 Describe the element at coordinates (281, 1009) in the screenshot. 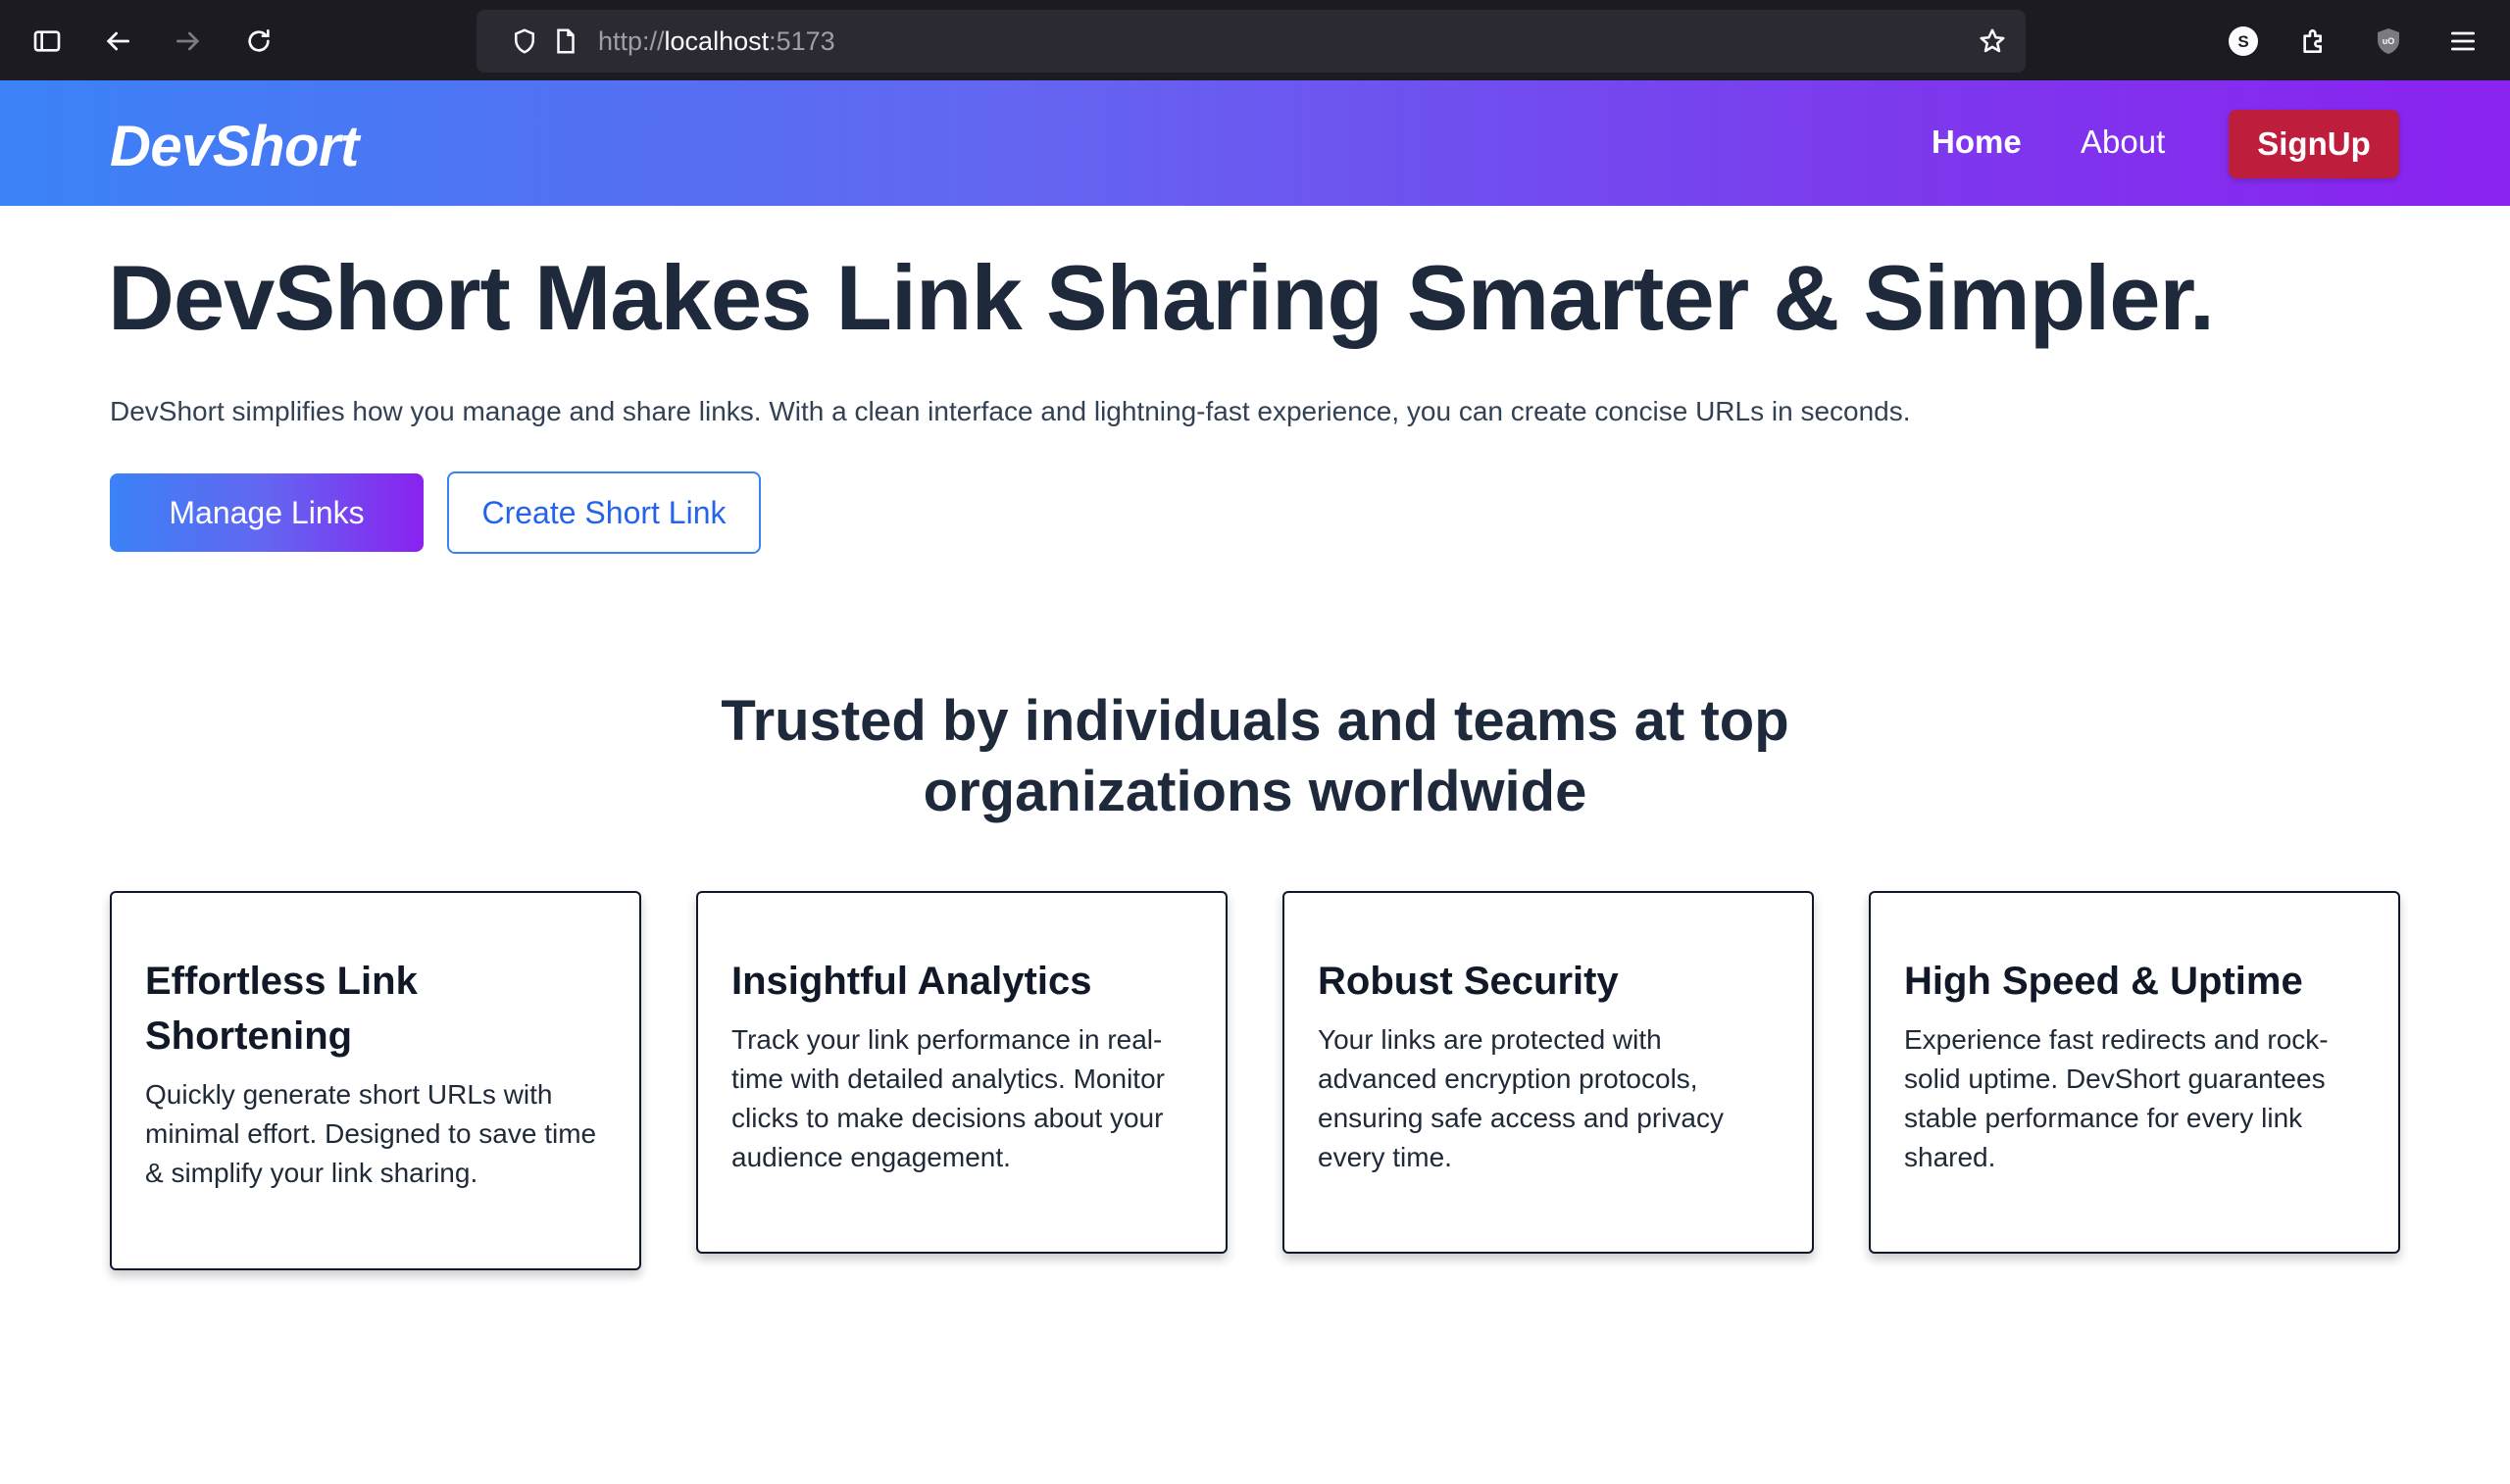

I see `feature-card-title: Effortless Link Shortening` at that location.